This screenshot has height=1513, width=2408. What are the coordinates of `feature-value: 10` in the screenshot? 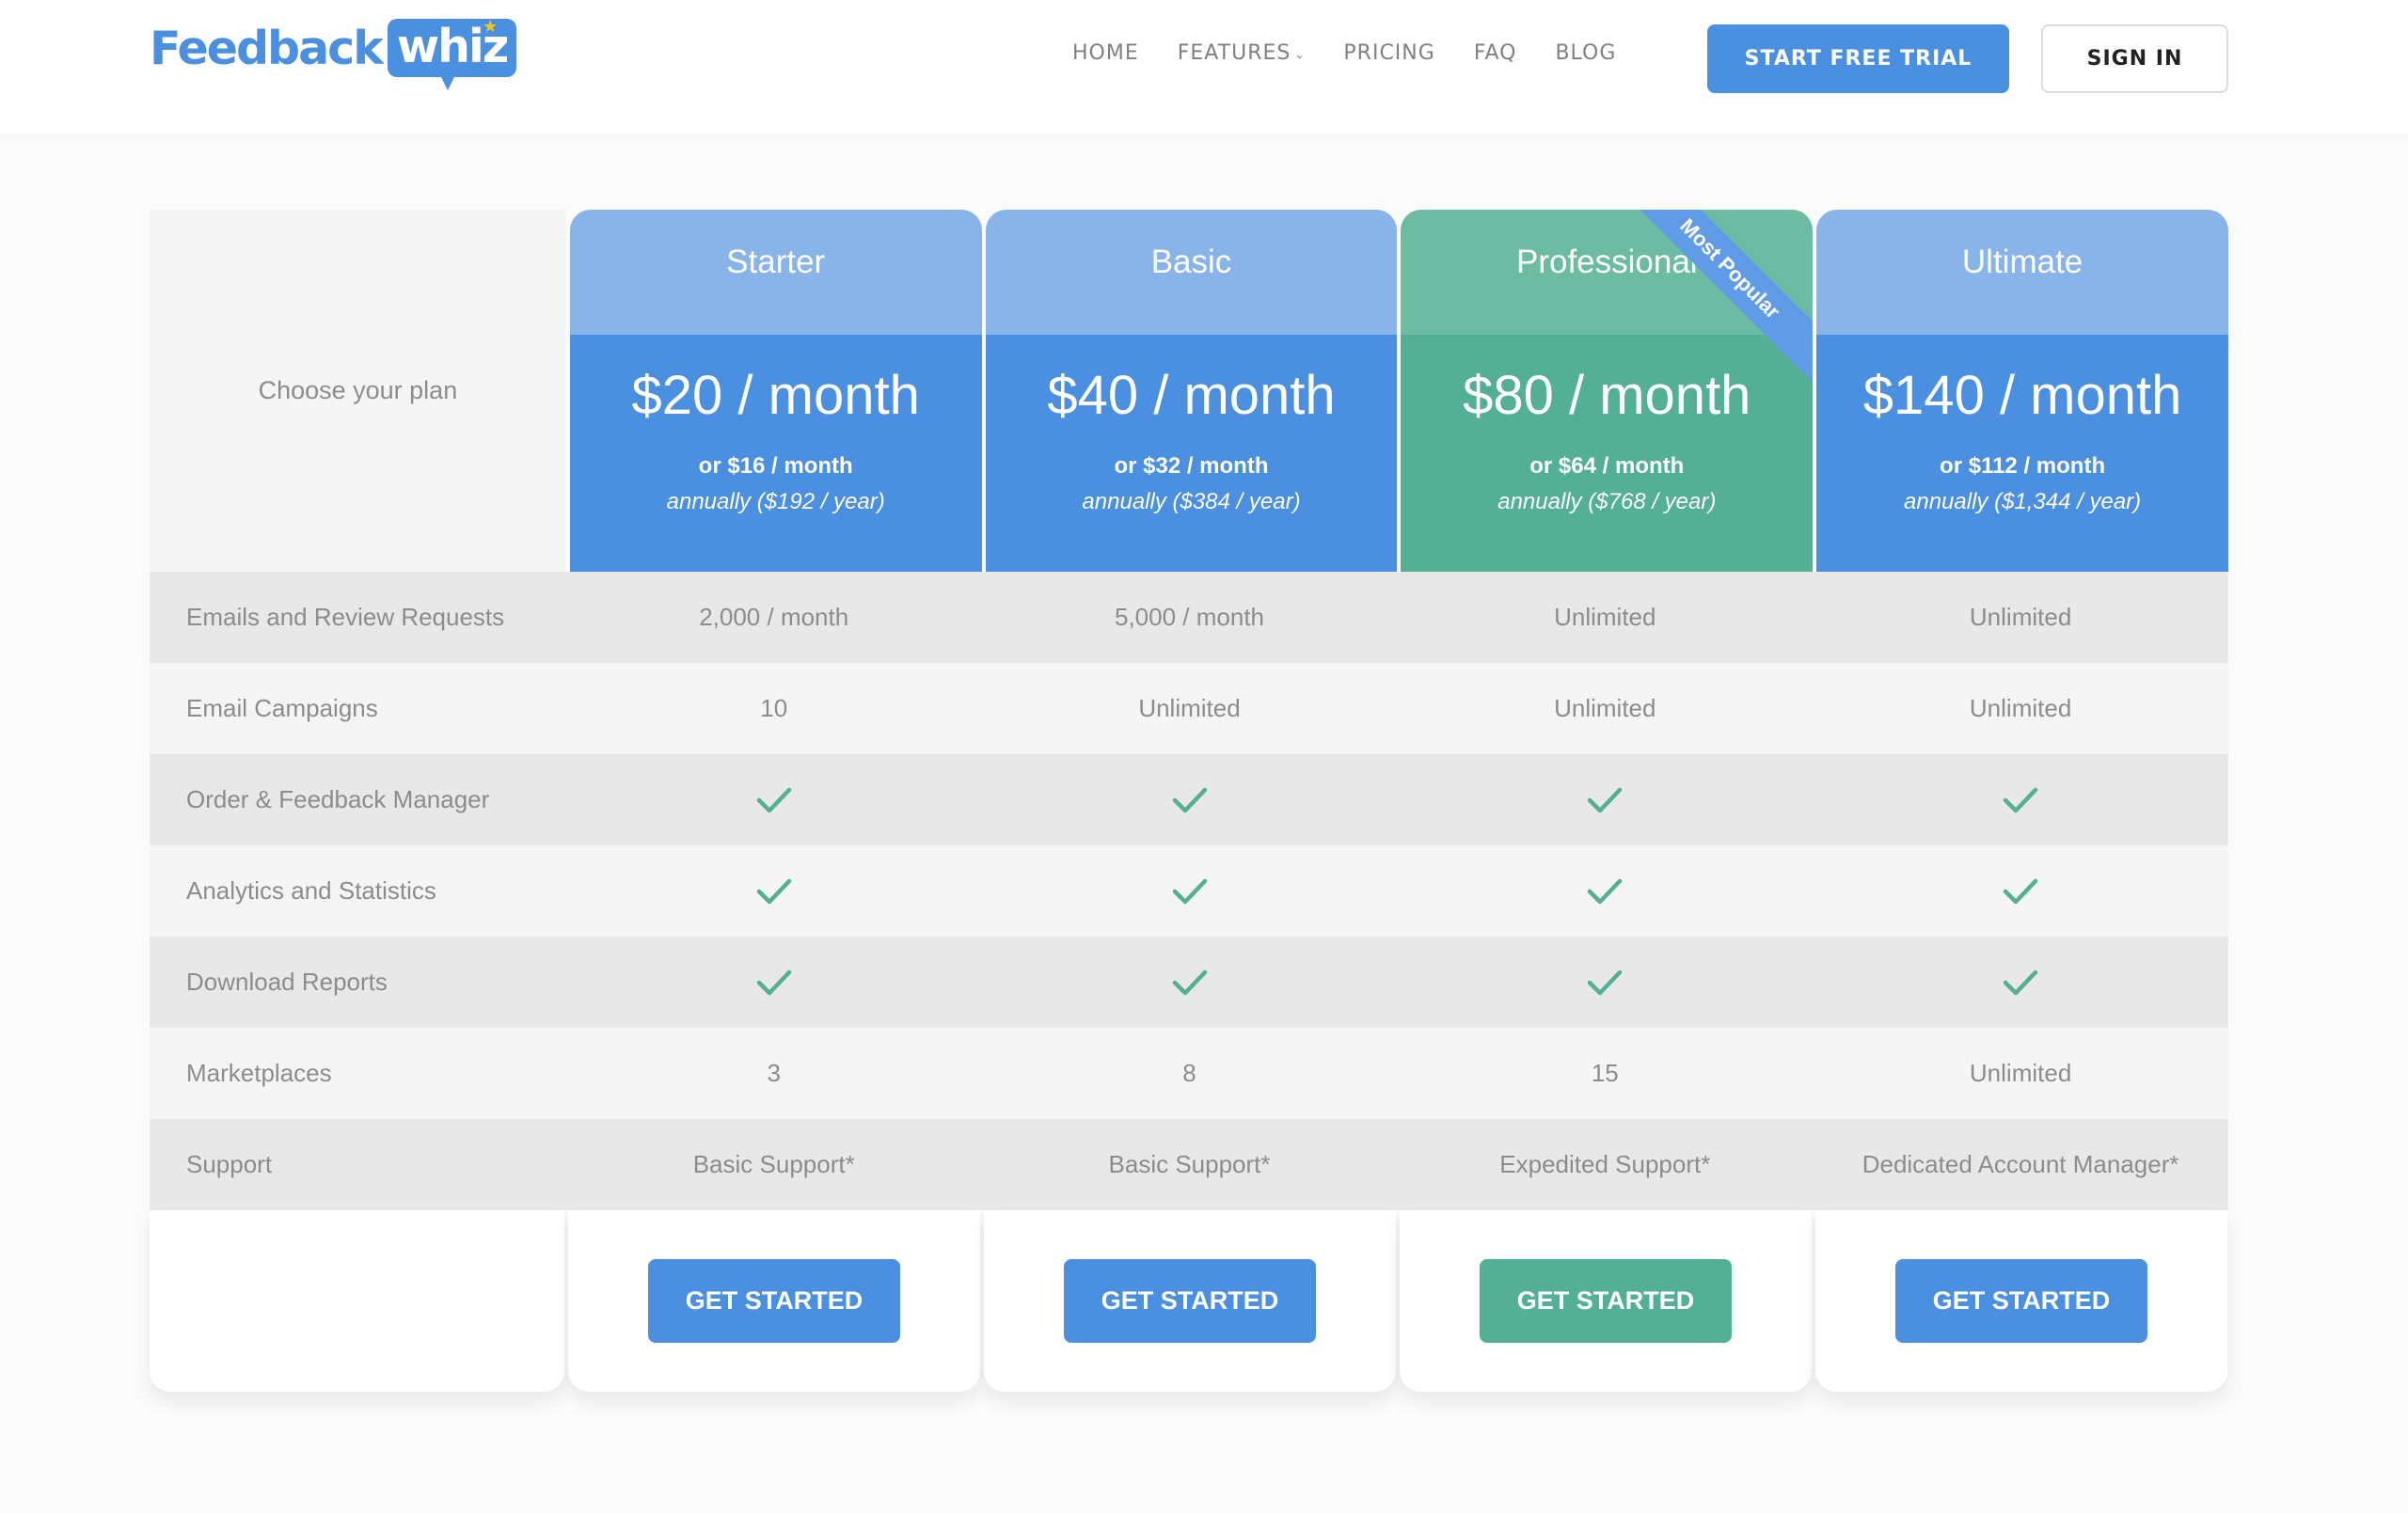 It's located at (774, 708).